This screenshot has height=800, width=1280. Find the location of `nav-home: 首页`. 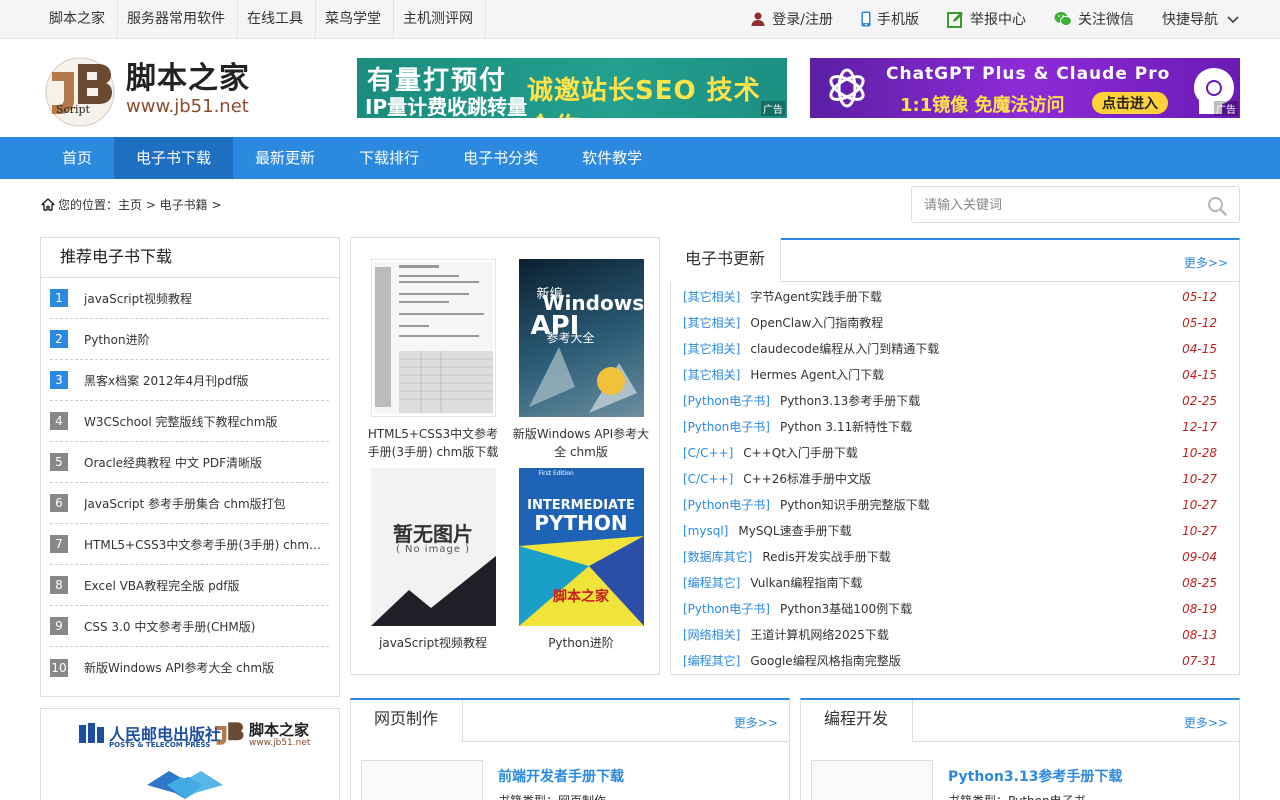

nav-home: 首页 is located at coordinates (77, 158).